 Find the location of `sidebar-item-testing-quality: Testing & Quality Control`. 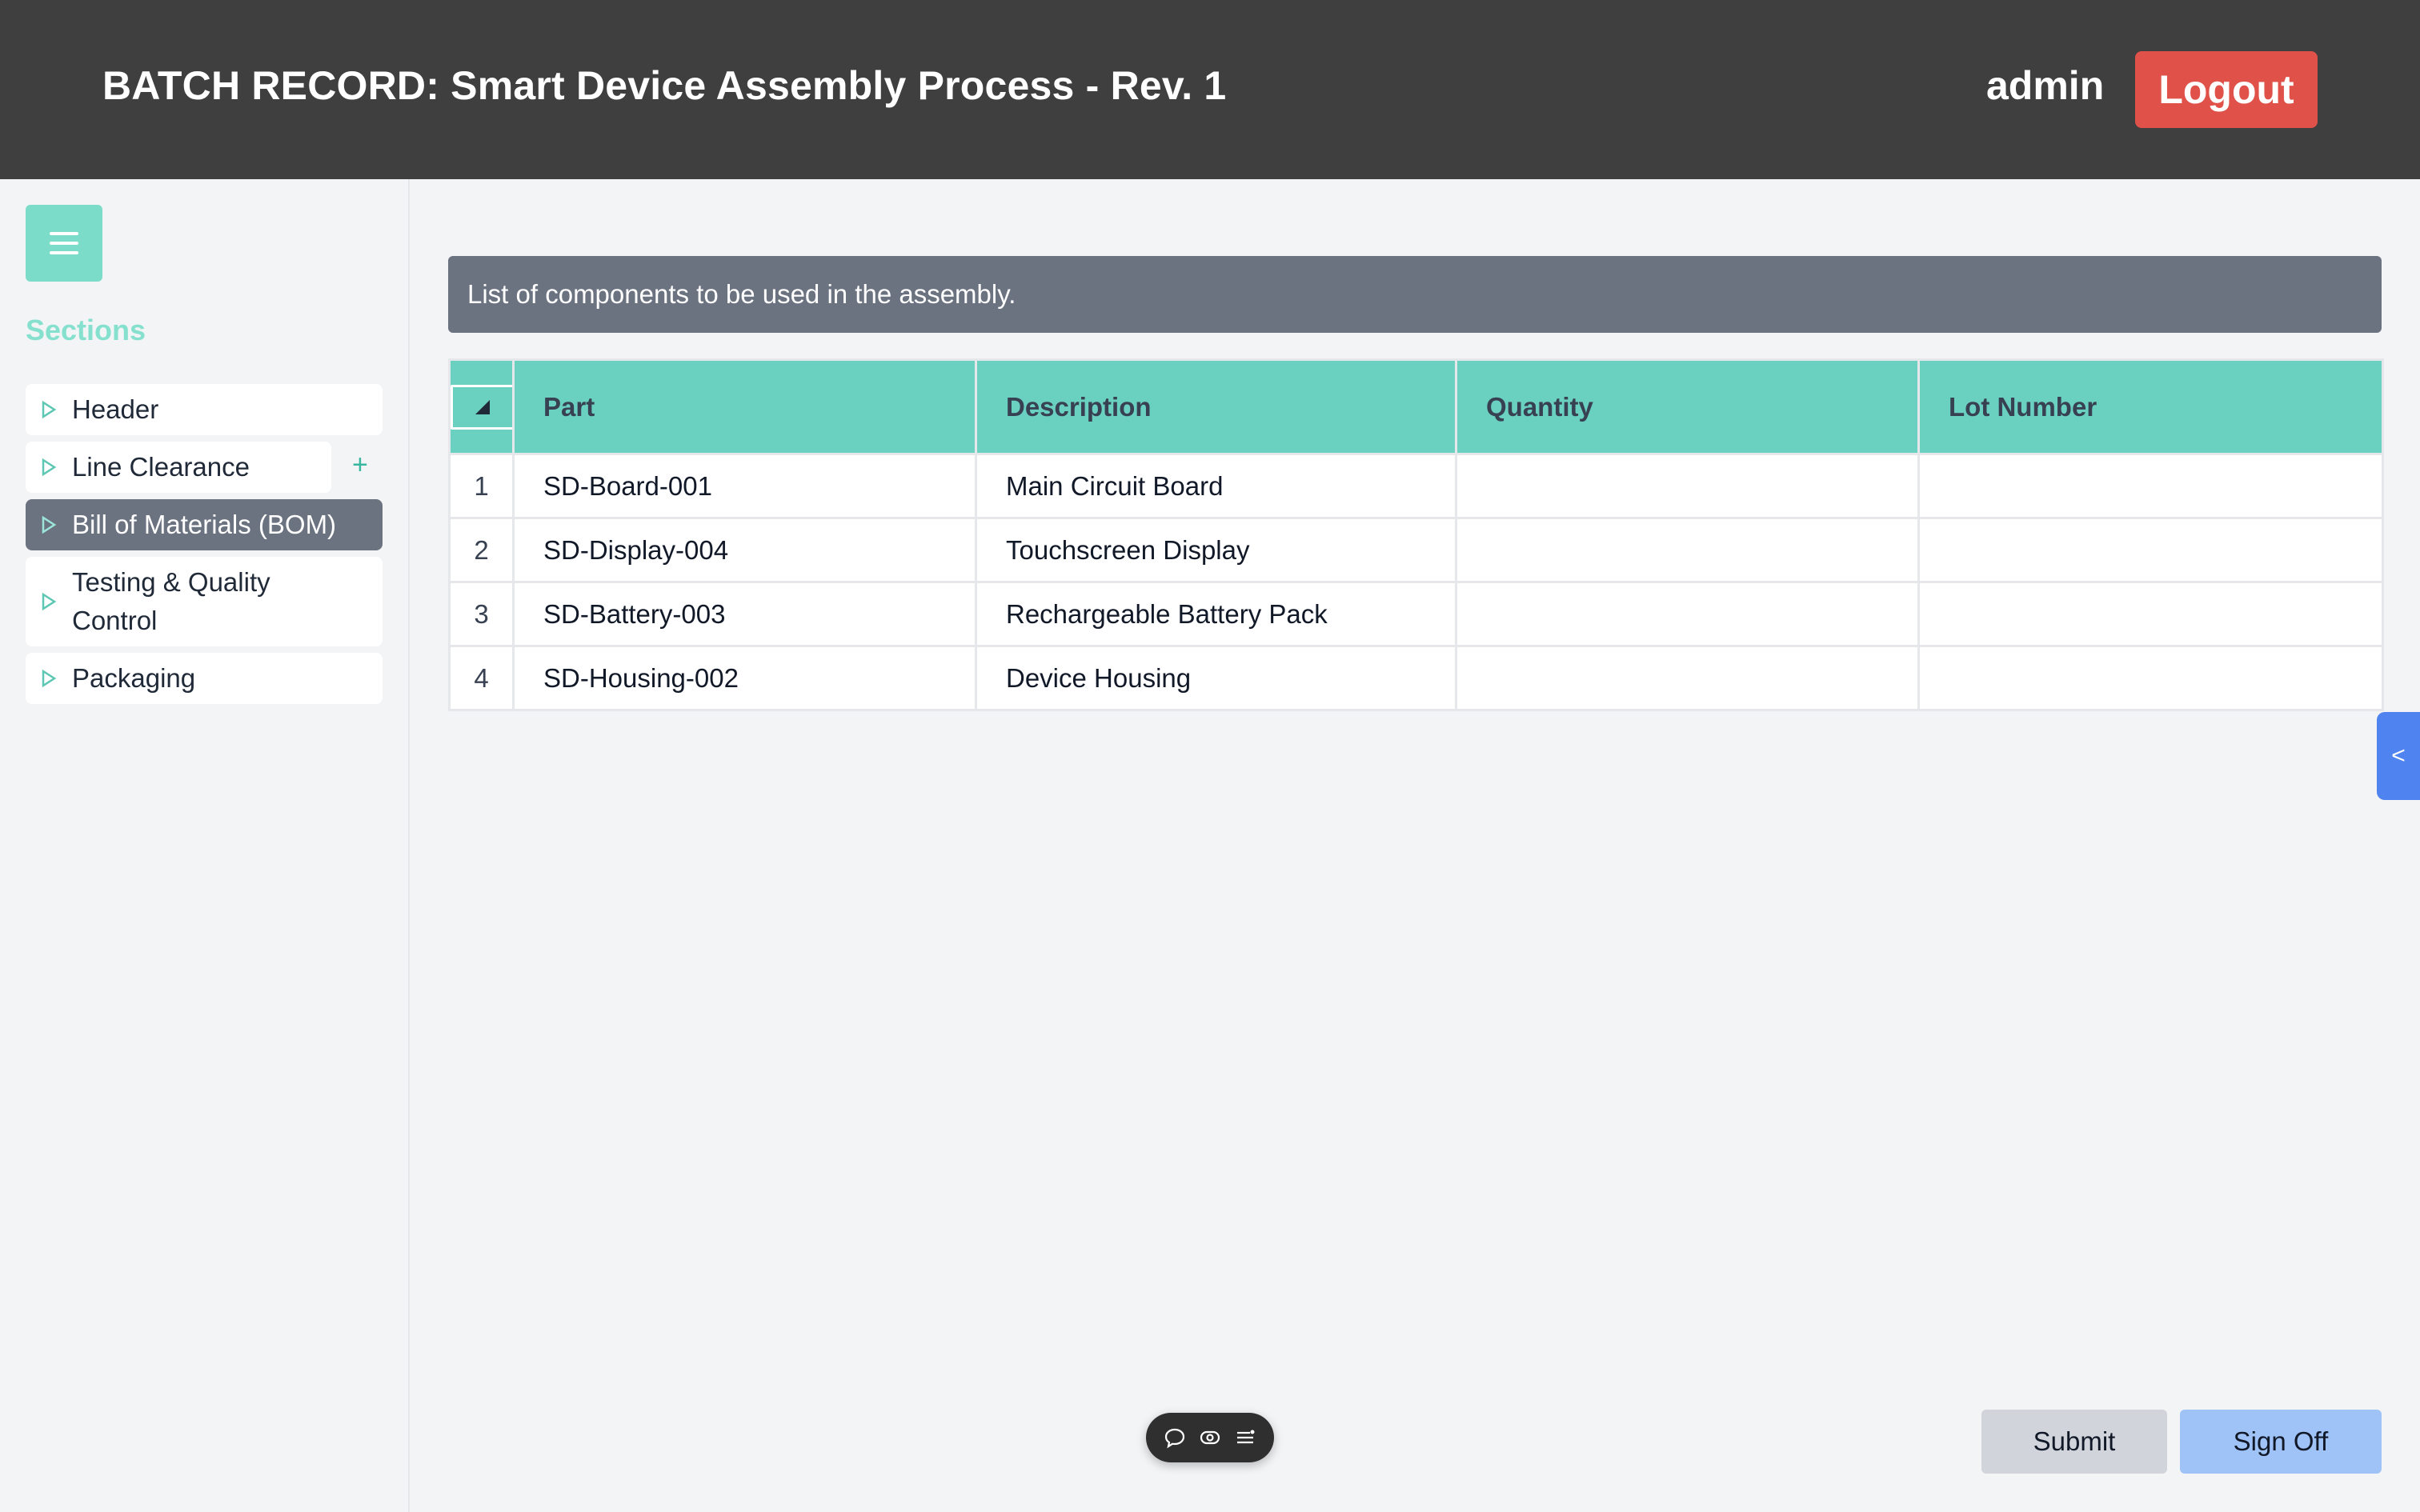

sidebar-item-testing-quality: Testing & Quality Control is located at coordinates (204, 601).